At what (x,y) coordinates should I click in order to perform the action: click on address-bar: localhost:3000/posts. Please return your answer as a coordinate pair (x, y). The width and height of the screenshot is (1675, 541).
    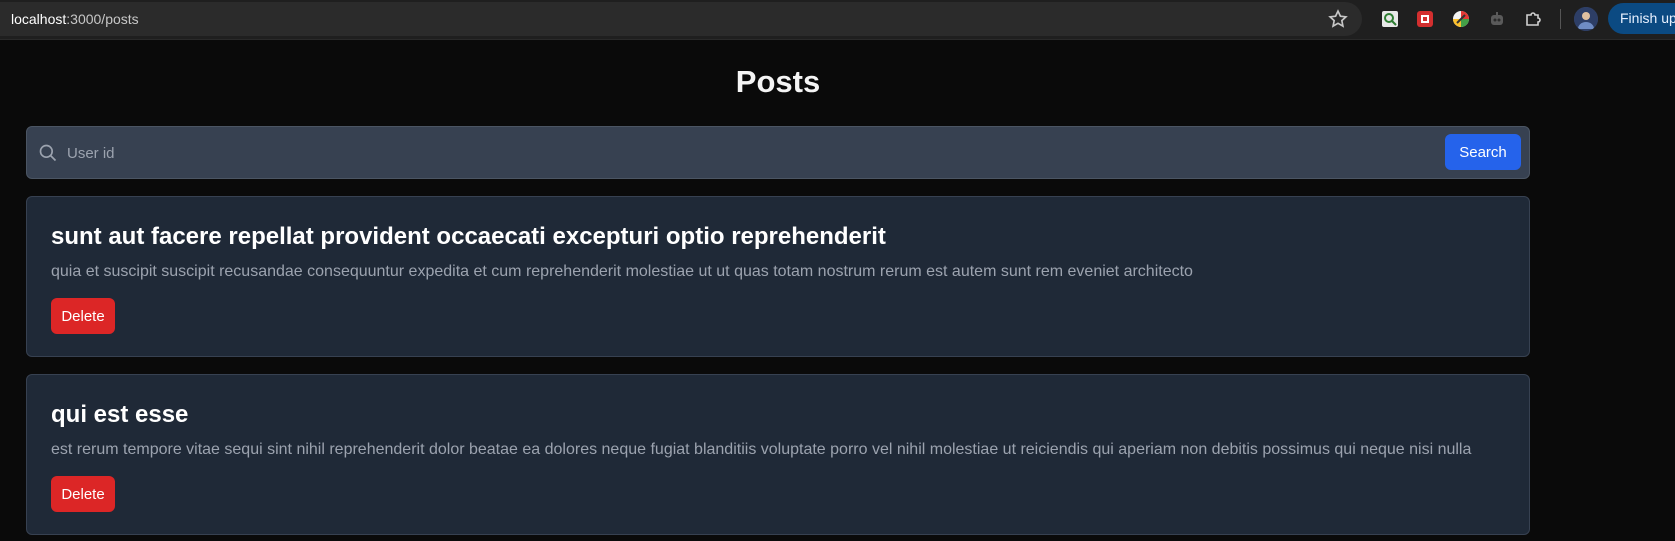
    Looking at the image, I should click on (681, 19).